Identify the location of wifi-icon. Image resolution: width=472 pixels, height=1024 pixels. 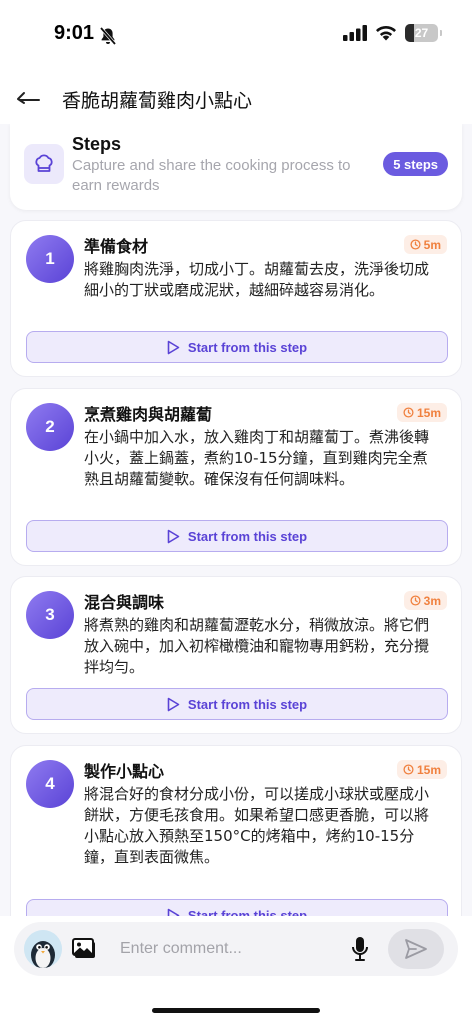
(386, 33).